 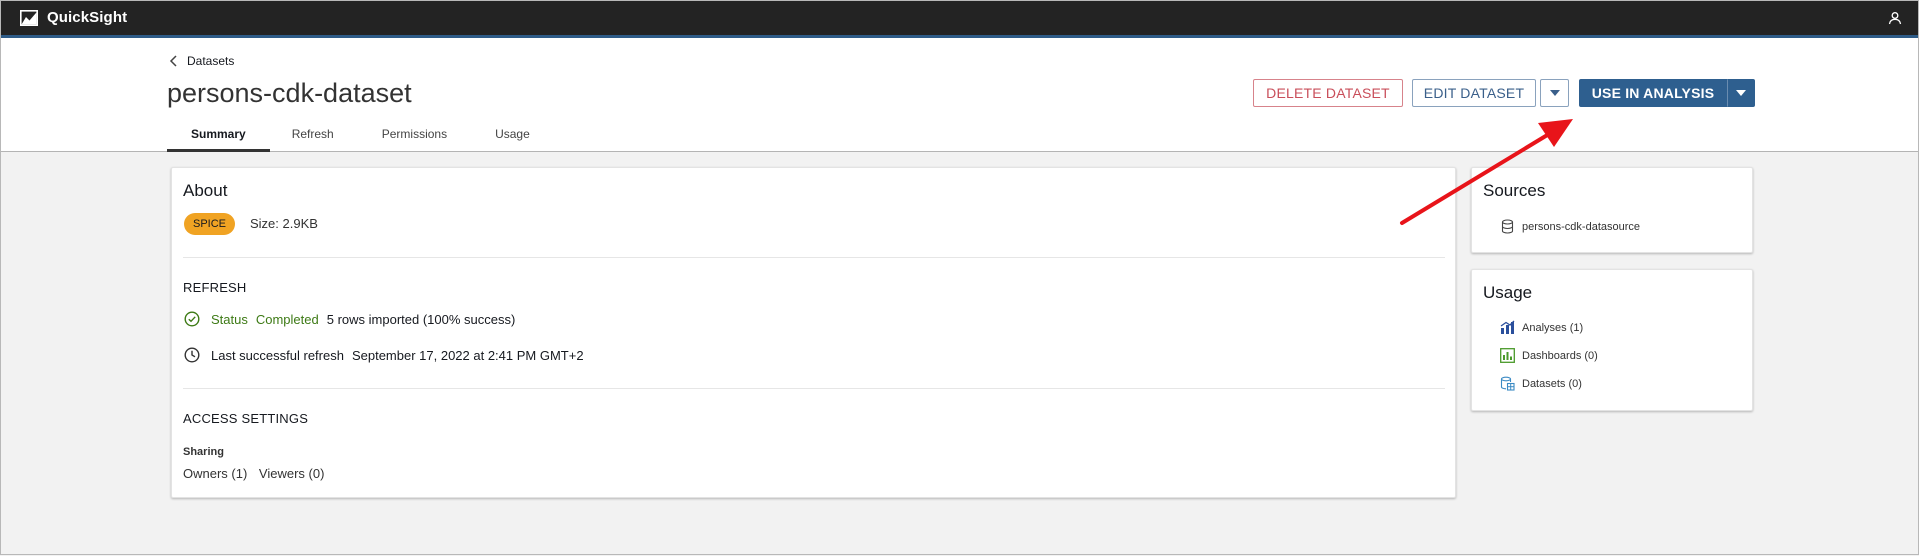 What do you see at coordinates (467, 355) in the screenshot?
I see `last-refresh-value: September 17, 2022 at 2:41 PM GMT+2` at bounding box center [467, 355].